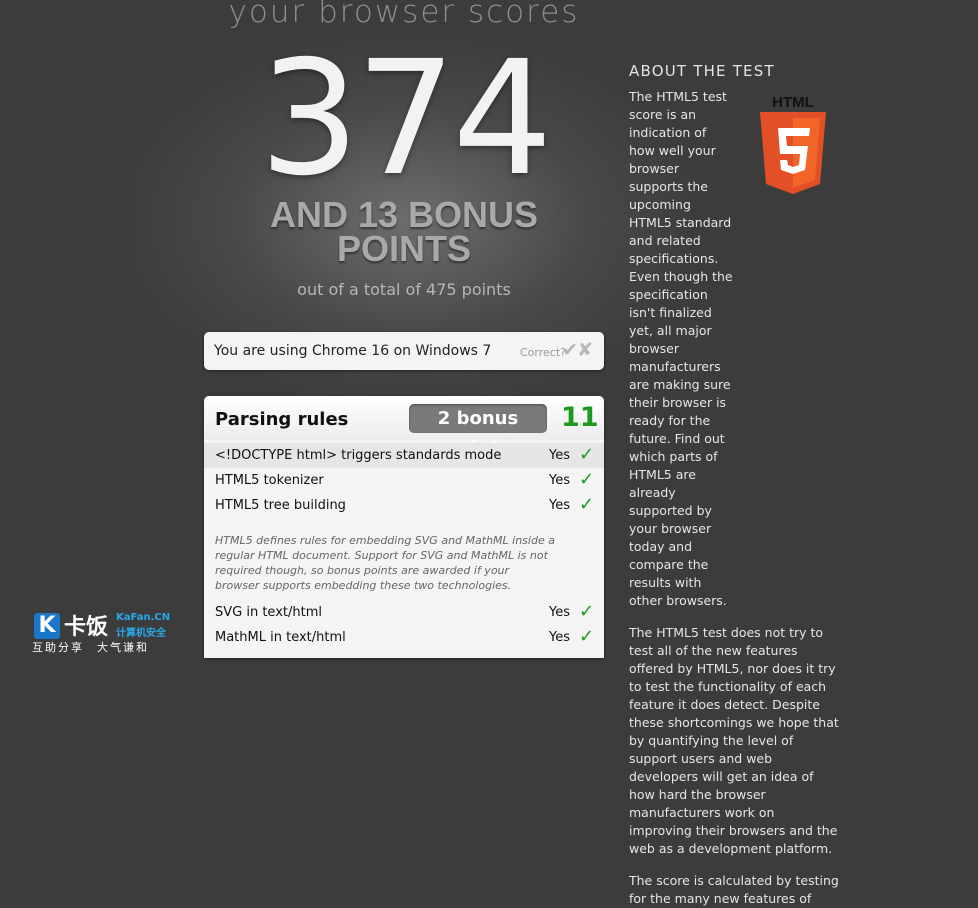  Describe the element at coordinates (280, 505) in the screenshot. I see `test-label: HTML5 tree building` at that location.